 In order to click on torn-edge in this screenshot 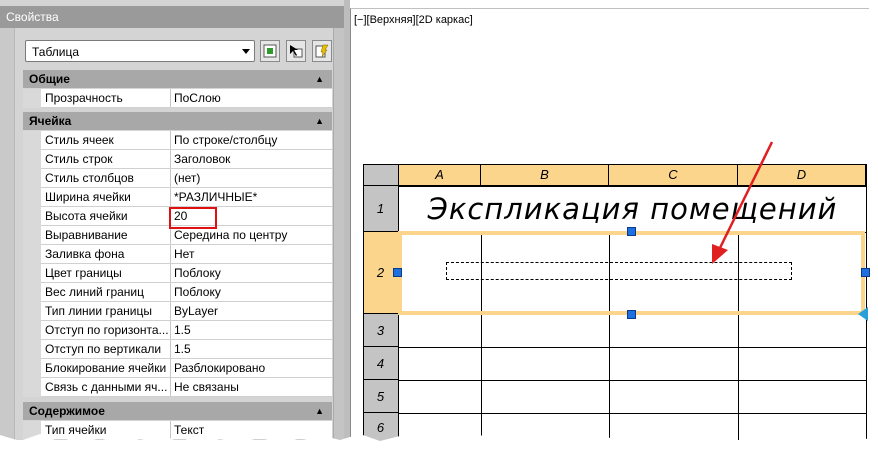, I will do `click(439, 445)`.